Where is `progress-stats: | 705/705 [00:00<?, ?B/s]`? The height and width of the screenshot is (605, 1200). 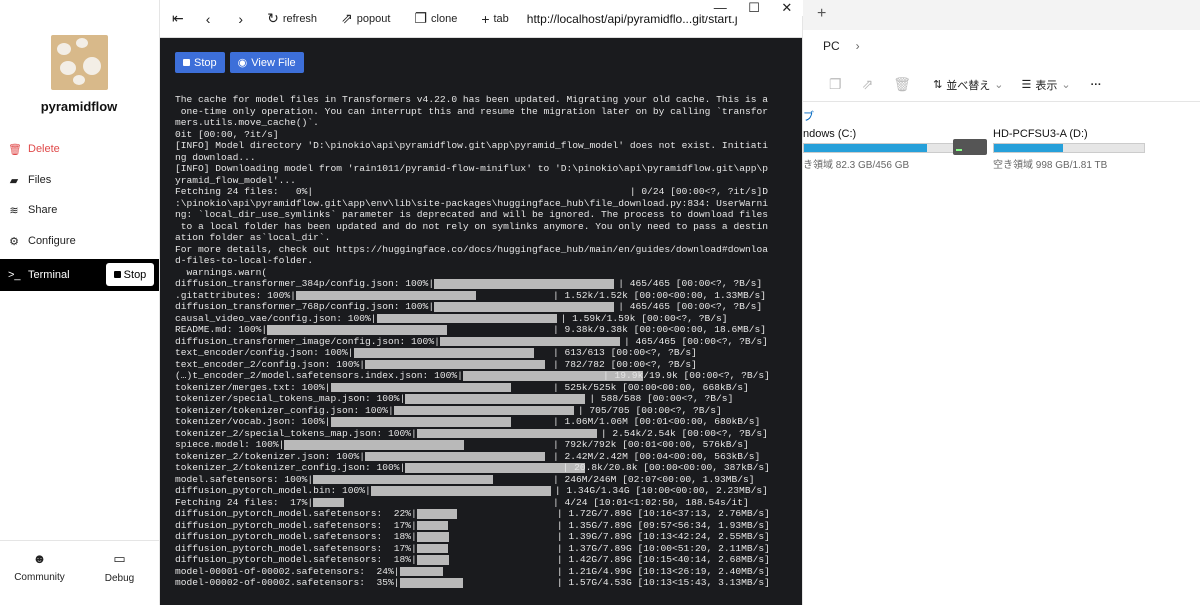 progress-stats: | 705/705 [00:00<?, ?B/s] is located at coordinates (649, 410).